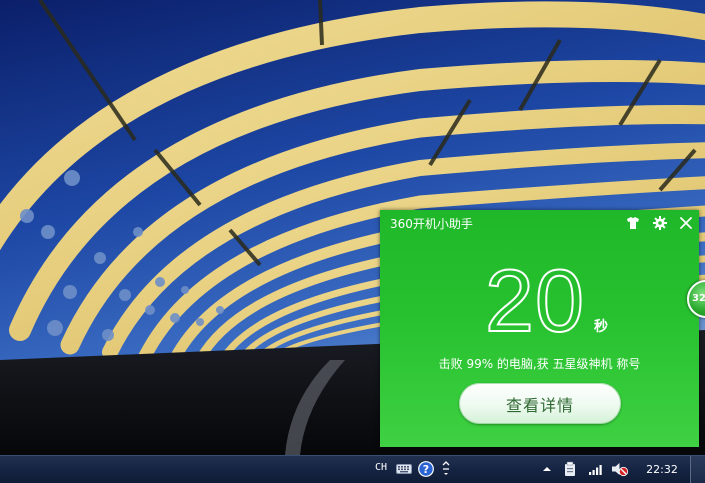  I want to click on ime-options-icon, so click(446, 468).